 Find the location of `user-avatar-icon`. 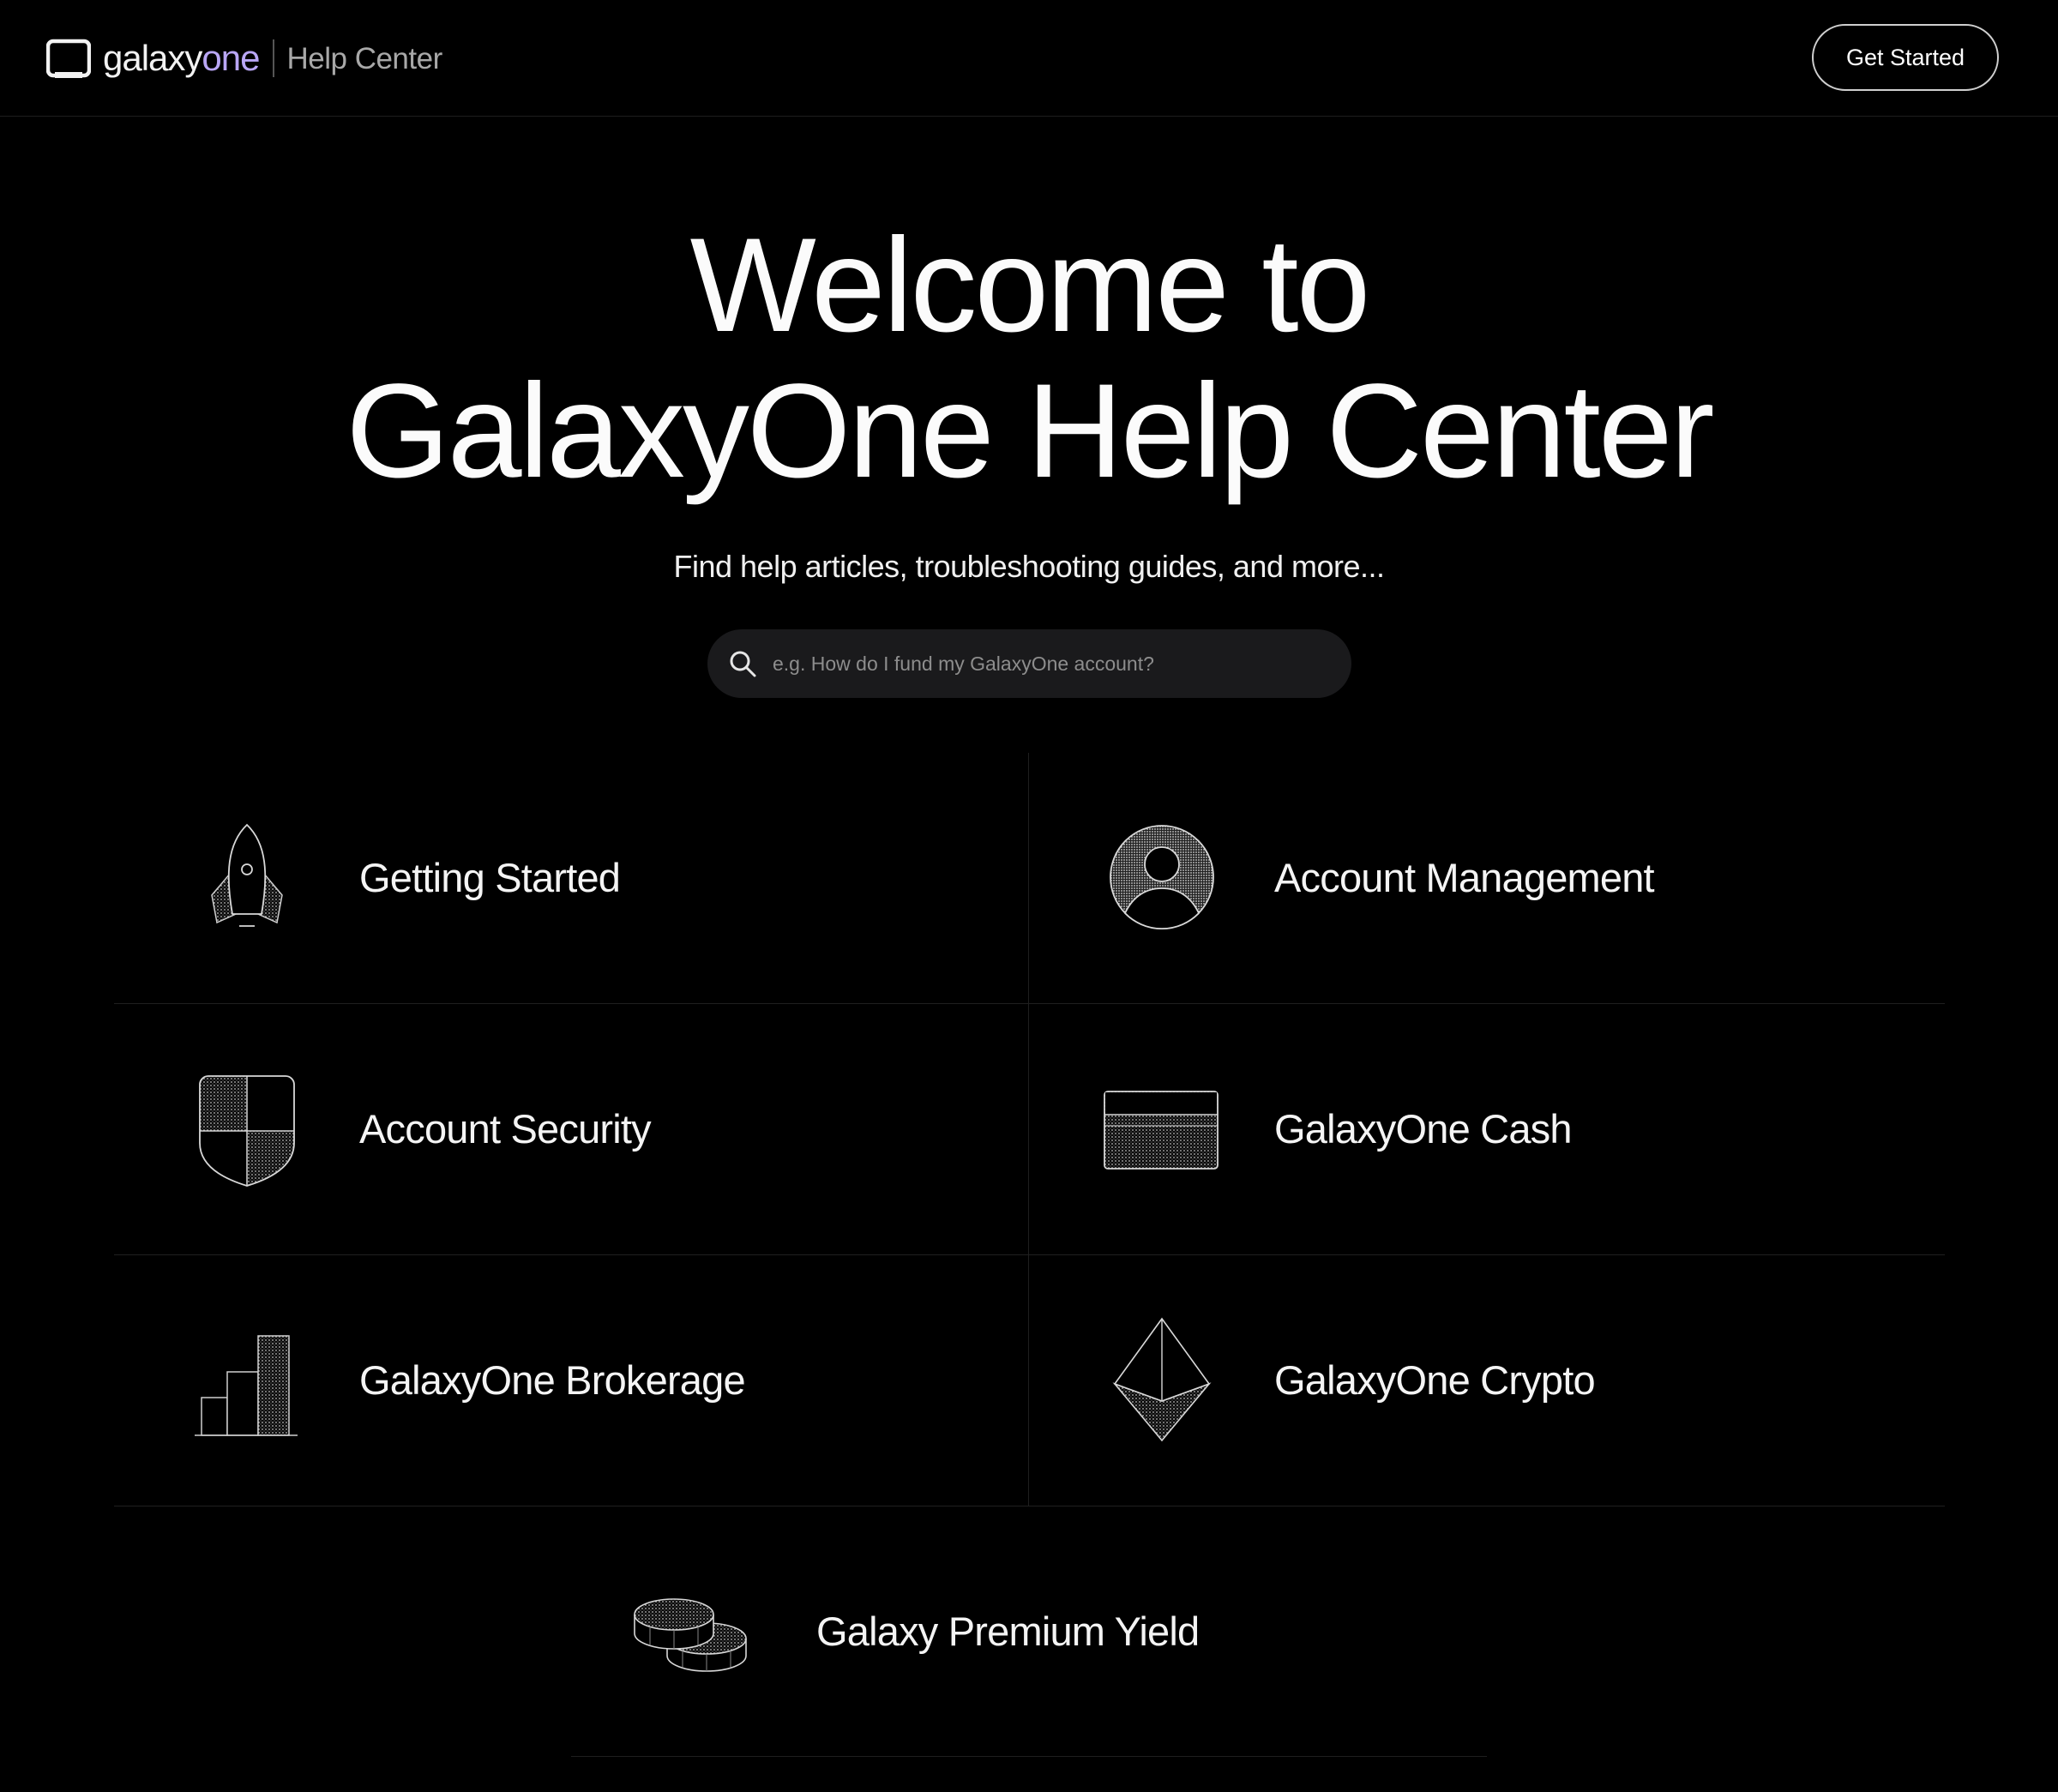

user-avatar-icon is located at coordinates (1162, 877).